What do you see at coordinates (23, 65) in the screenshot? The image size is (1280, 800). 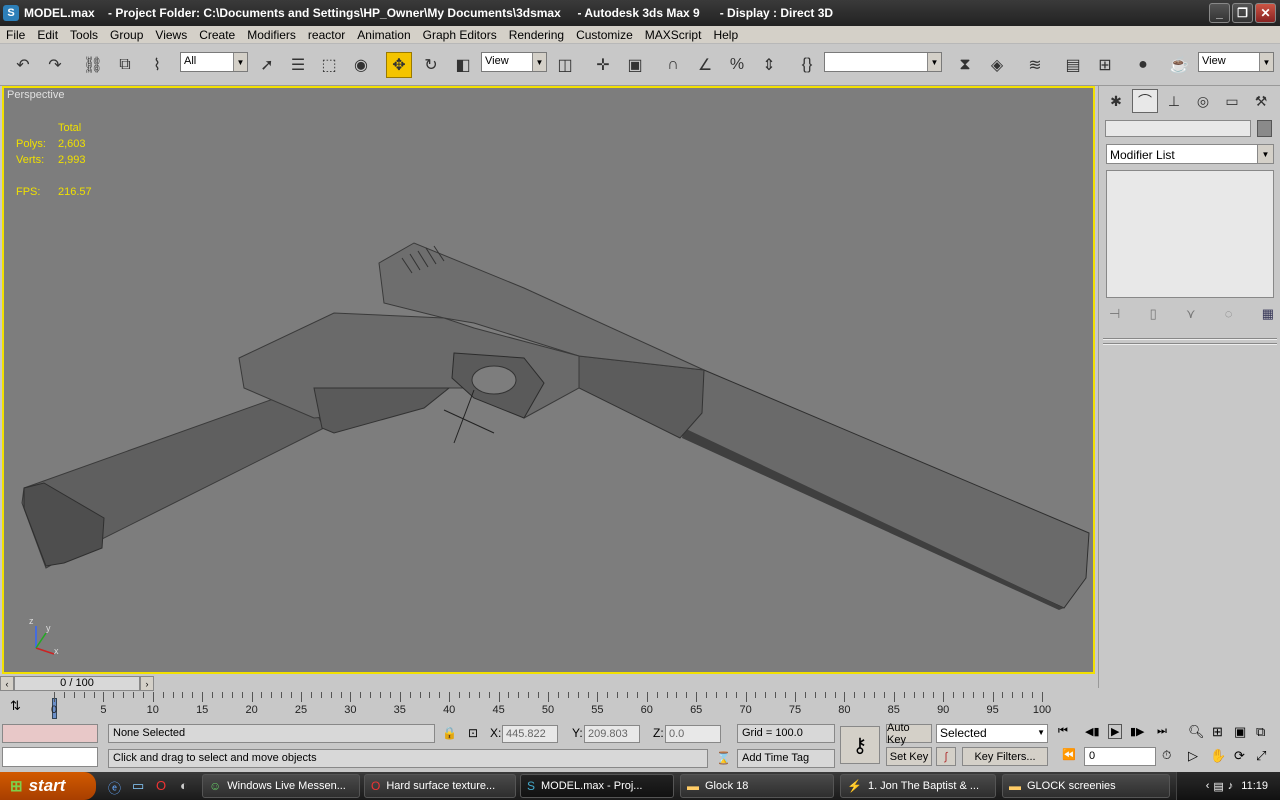 I see `undo-icon: ↶` at bounding box center [23, 65].